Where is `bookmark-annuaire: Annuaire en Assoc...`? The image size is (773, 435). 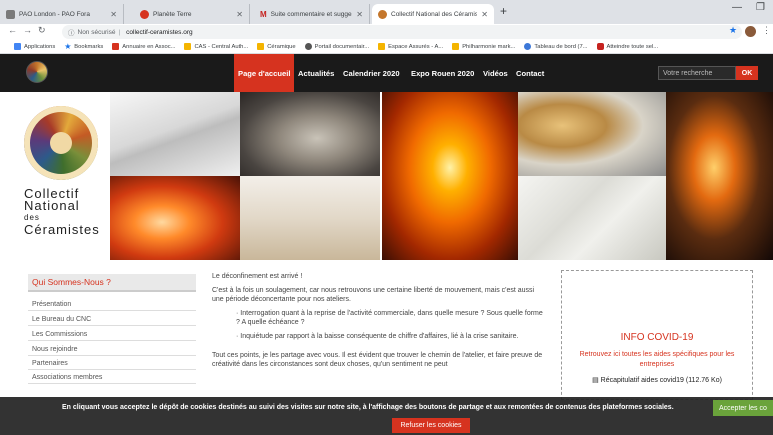 bookmark-annuaire: Annuaire en Assoc... is located at coordinates (143, 46).